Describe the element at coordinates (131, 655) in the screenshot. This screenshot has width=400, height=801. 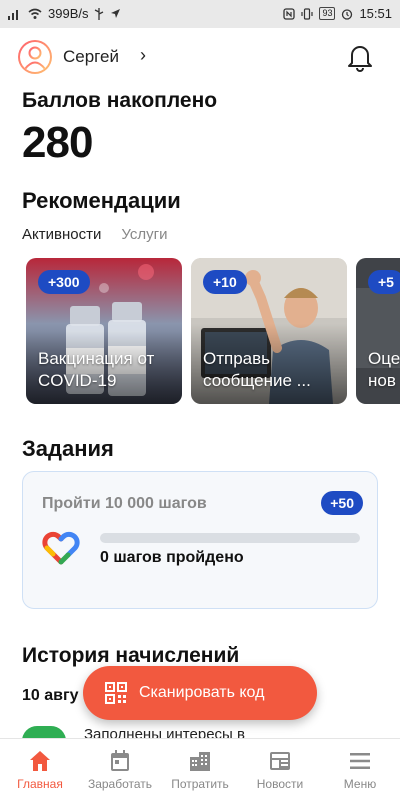
I see `history-title: История начислений` at that location.